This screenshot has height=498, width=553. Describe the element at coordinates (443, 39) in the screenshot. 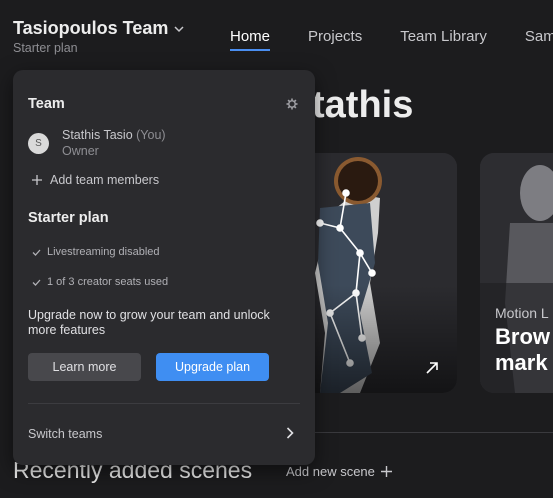

I see `tab-team-library: Team Library` at that location.